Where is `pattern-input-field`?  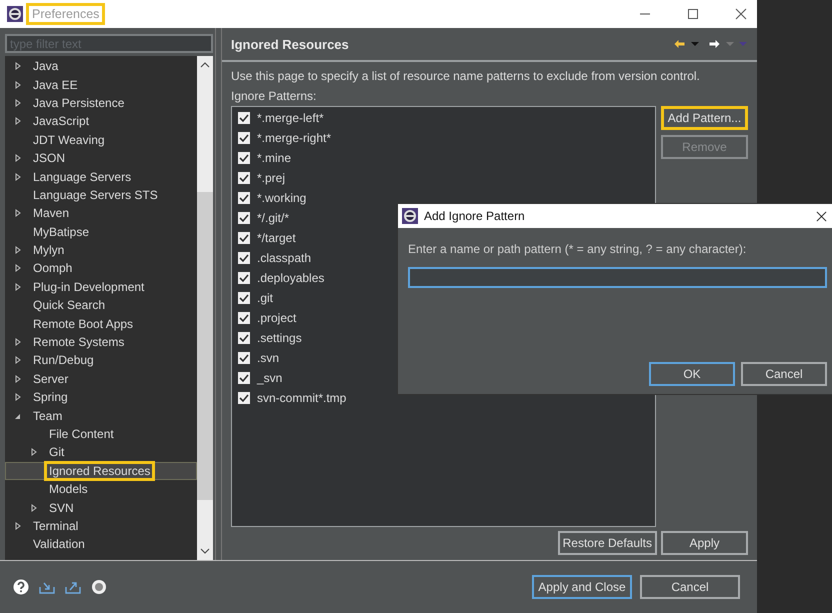 pattern-input-field is located at coordinates (617, 277).